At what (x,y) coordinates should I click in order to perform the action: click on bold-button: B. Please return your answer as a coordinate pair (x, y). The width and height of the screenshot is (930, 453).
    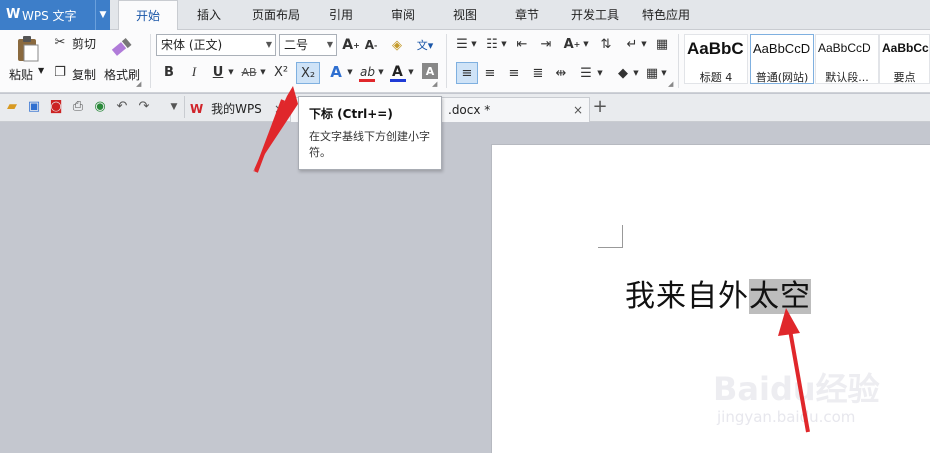
    Looking at the image, I should click on (169, 72).